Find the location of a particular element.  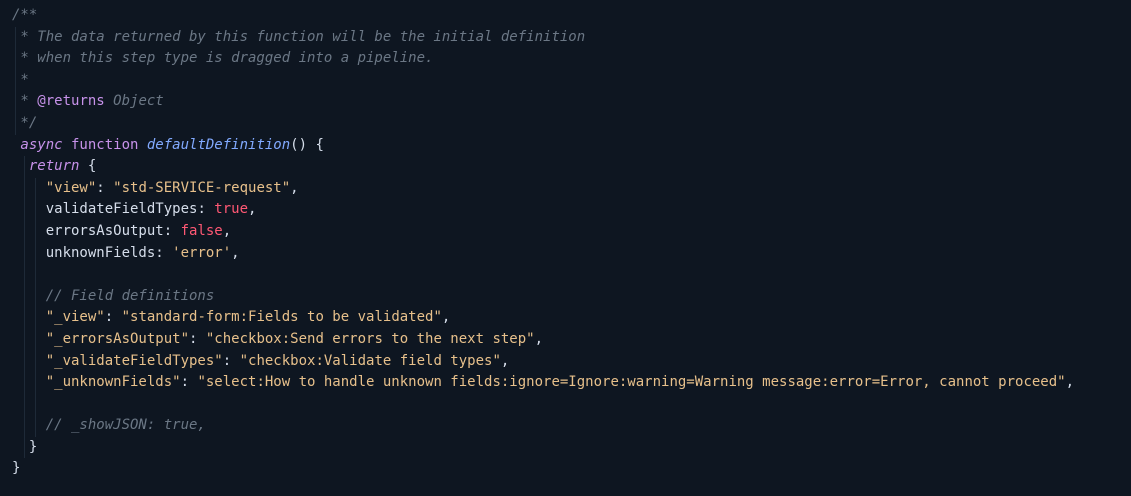

code-line: * is located at coordinates (565, 80).